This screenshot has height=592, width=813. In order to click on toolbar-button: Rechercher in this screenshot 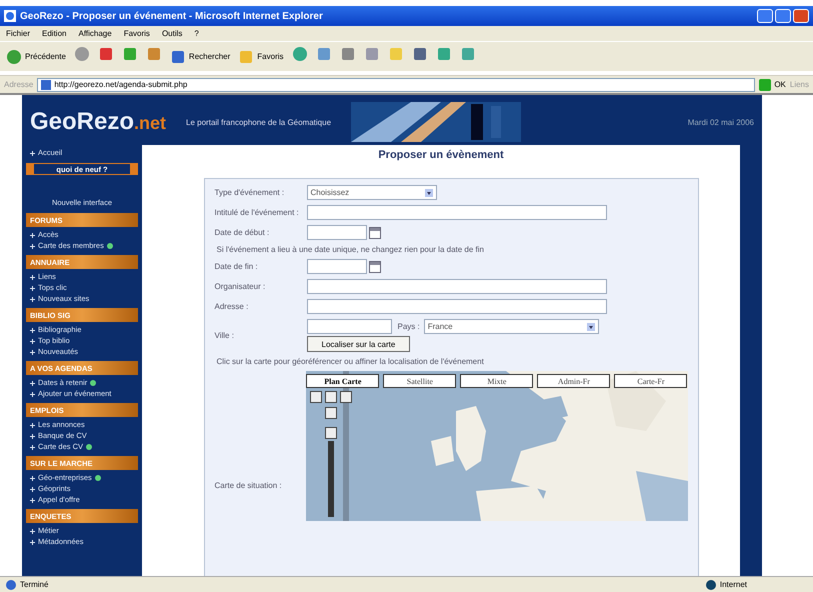, I will do `click(200, 56)`.